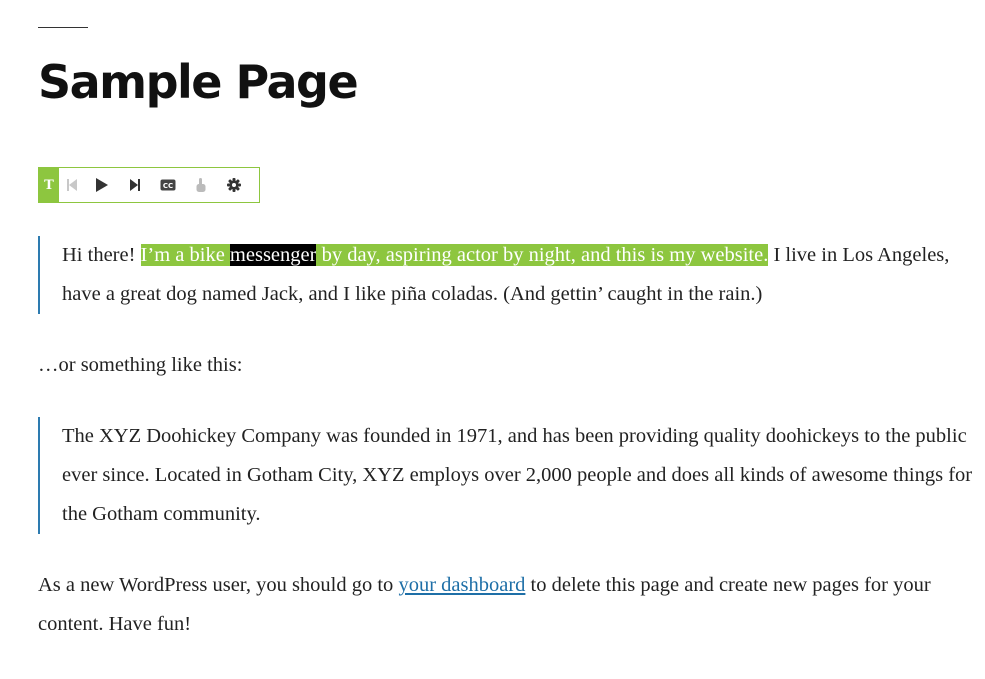 The image size is (985, 679). Describe the element at coordinates (101, 255) in the screenshot. I see `quote-text-lead: Hi there!` at that location.